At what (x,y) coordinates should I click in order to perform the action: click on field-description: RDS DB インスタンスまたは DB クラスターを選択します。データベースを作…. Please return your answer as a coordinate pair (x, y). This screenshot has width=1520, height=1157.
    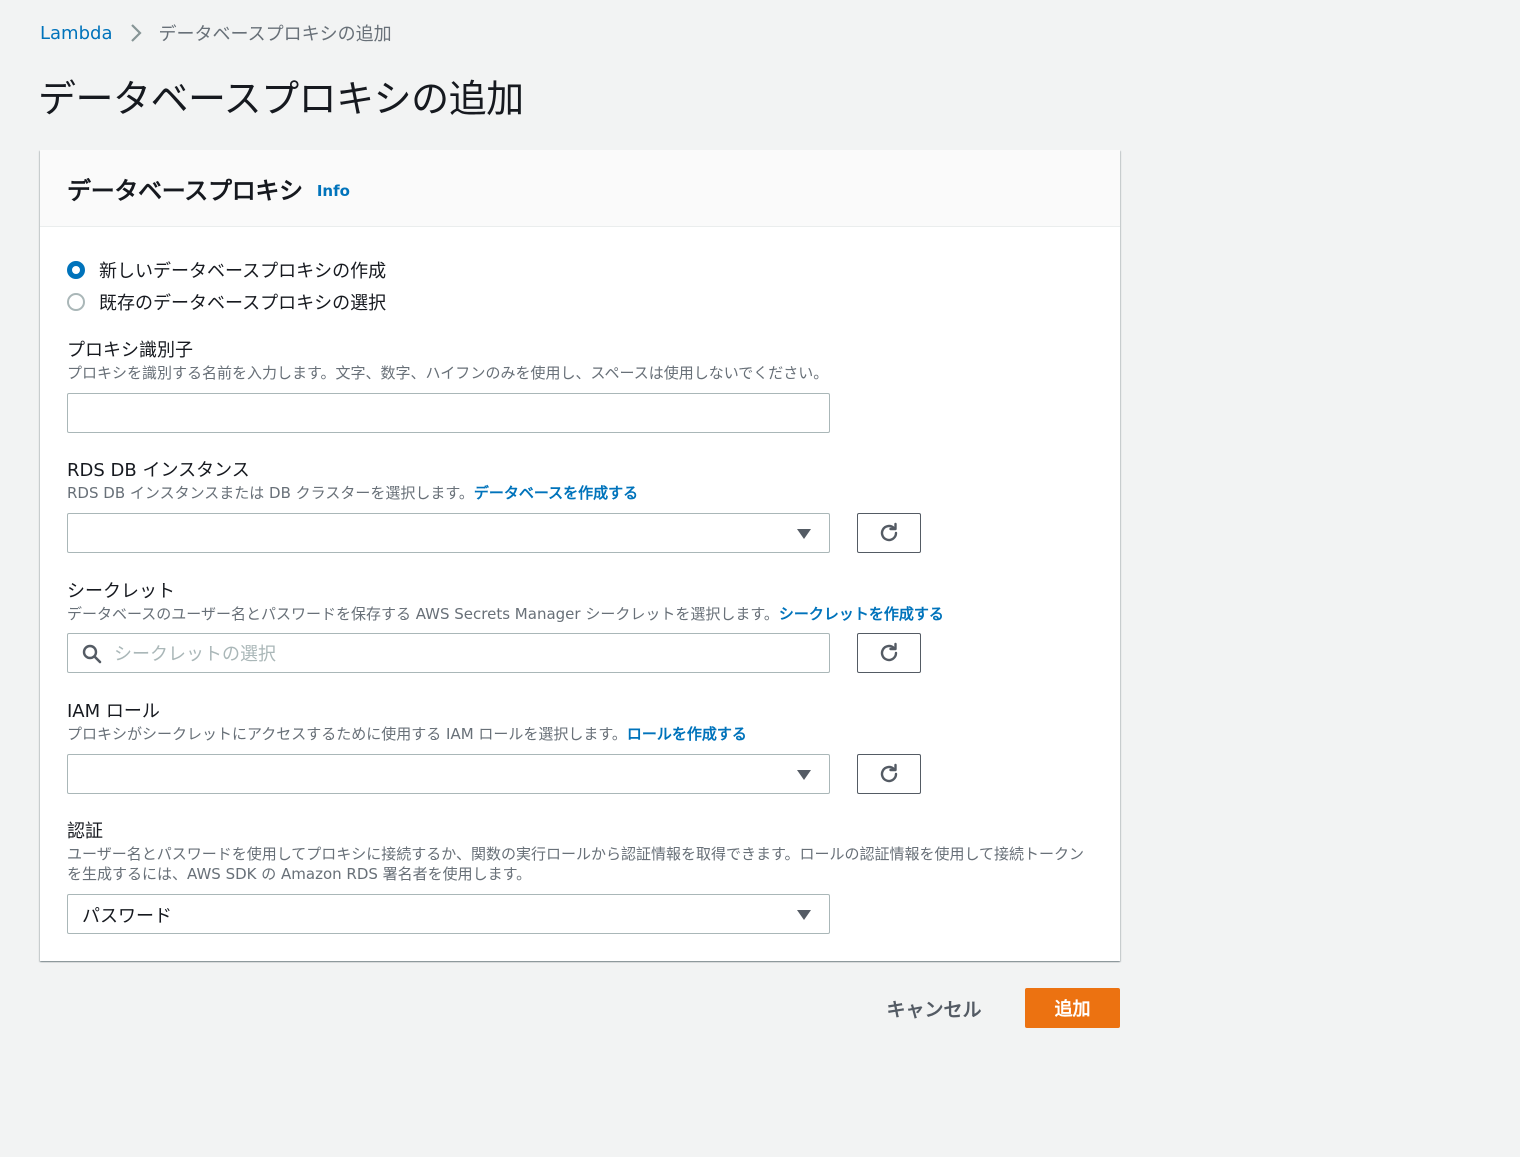
    Looking at the image, I should click on (582, 493).